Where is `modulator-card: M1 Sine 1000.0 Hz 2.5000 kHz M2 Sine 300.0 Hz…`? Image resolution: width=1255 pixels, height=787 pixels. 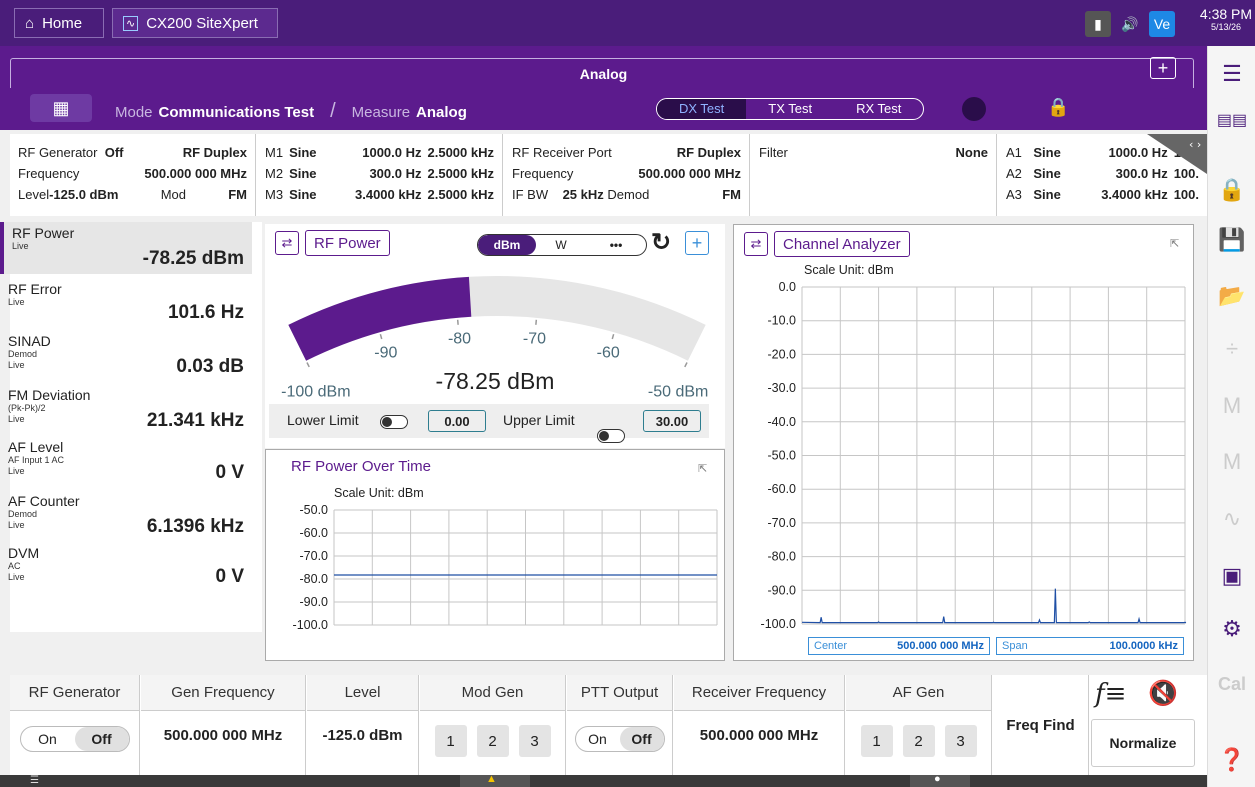
modulator-card: M1 Sine 1000.0 Hz 2.5000 kHz M2 Sine 300.0 Hz… is located at coordinates (380, 175).